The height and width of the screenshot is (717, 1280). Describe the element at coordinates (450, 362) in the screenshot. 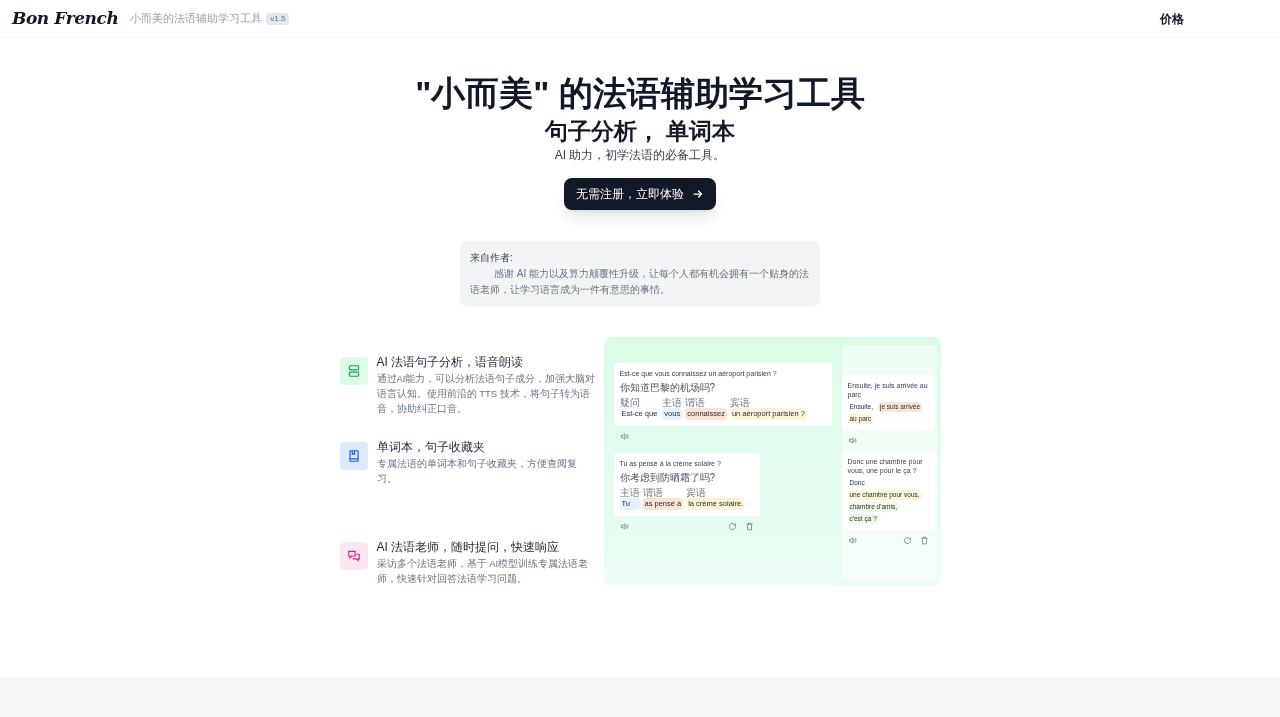

I see `feature-title: AI 法语句子分析，语音朗读` at that location.